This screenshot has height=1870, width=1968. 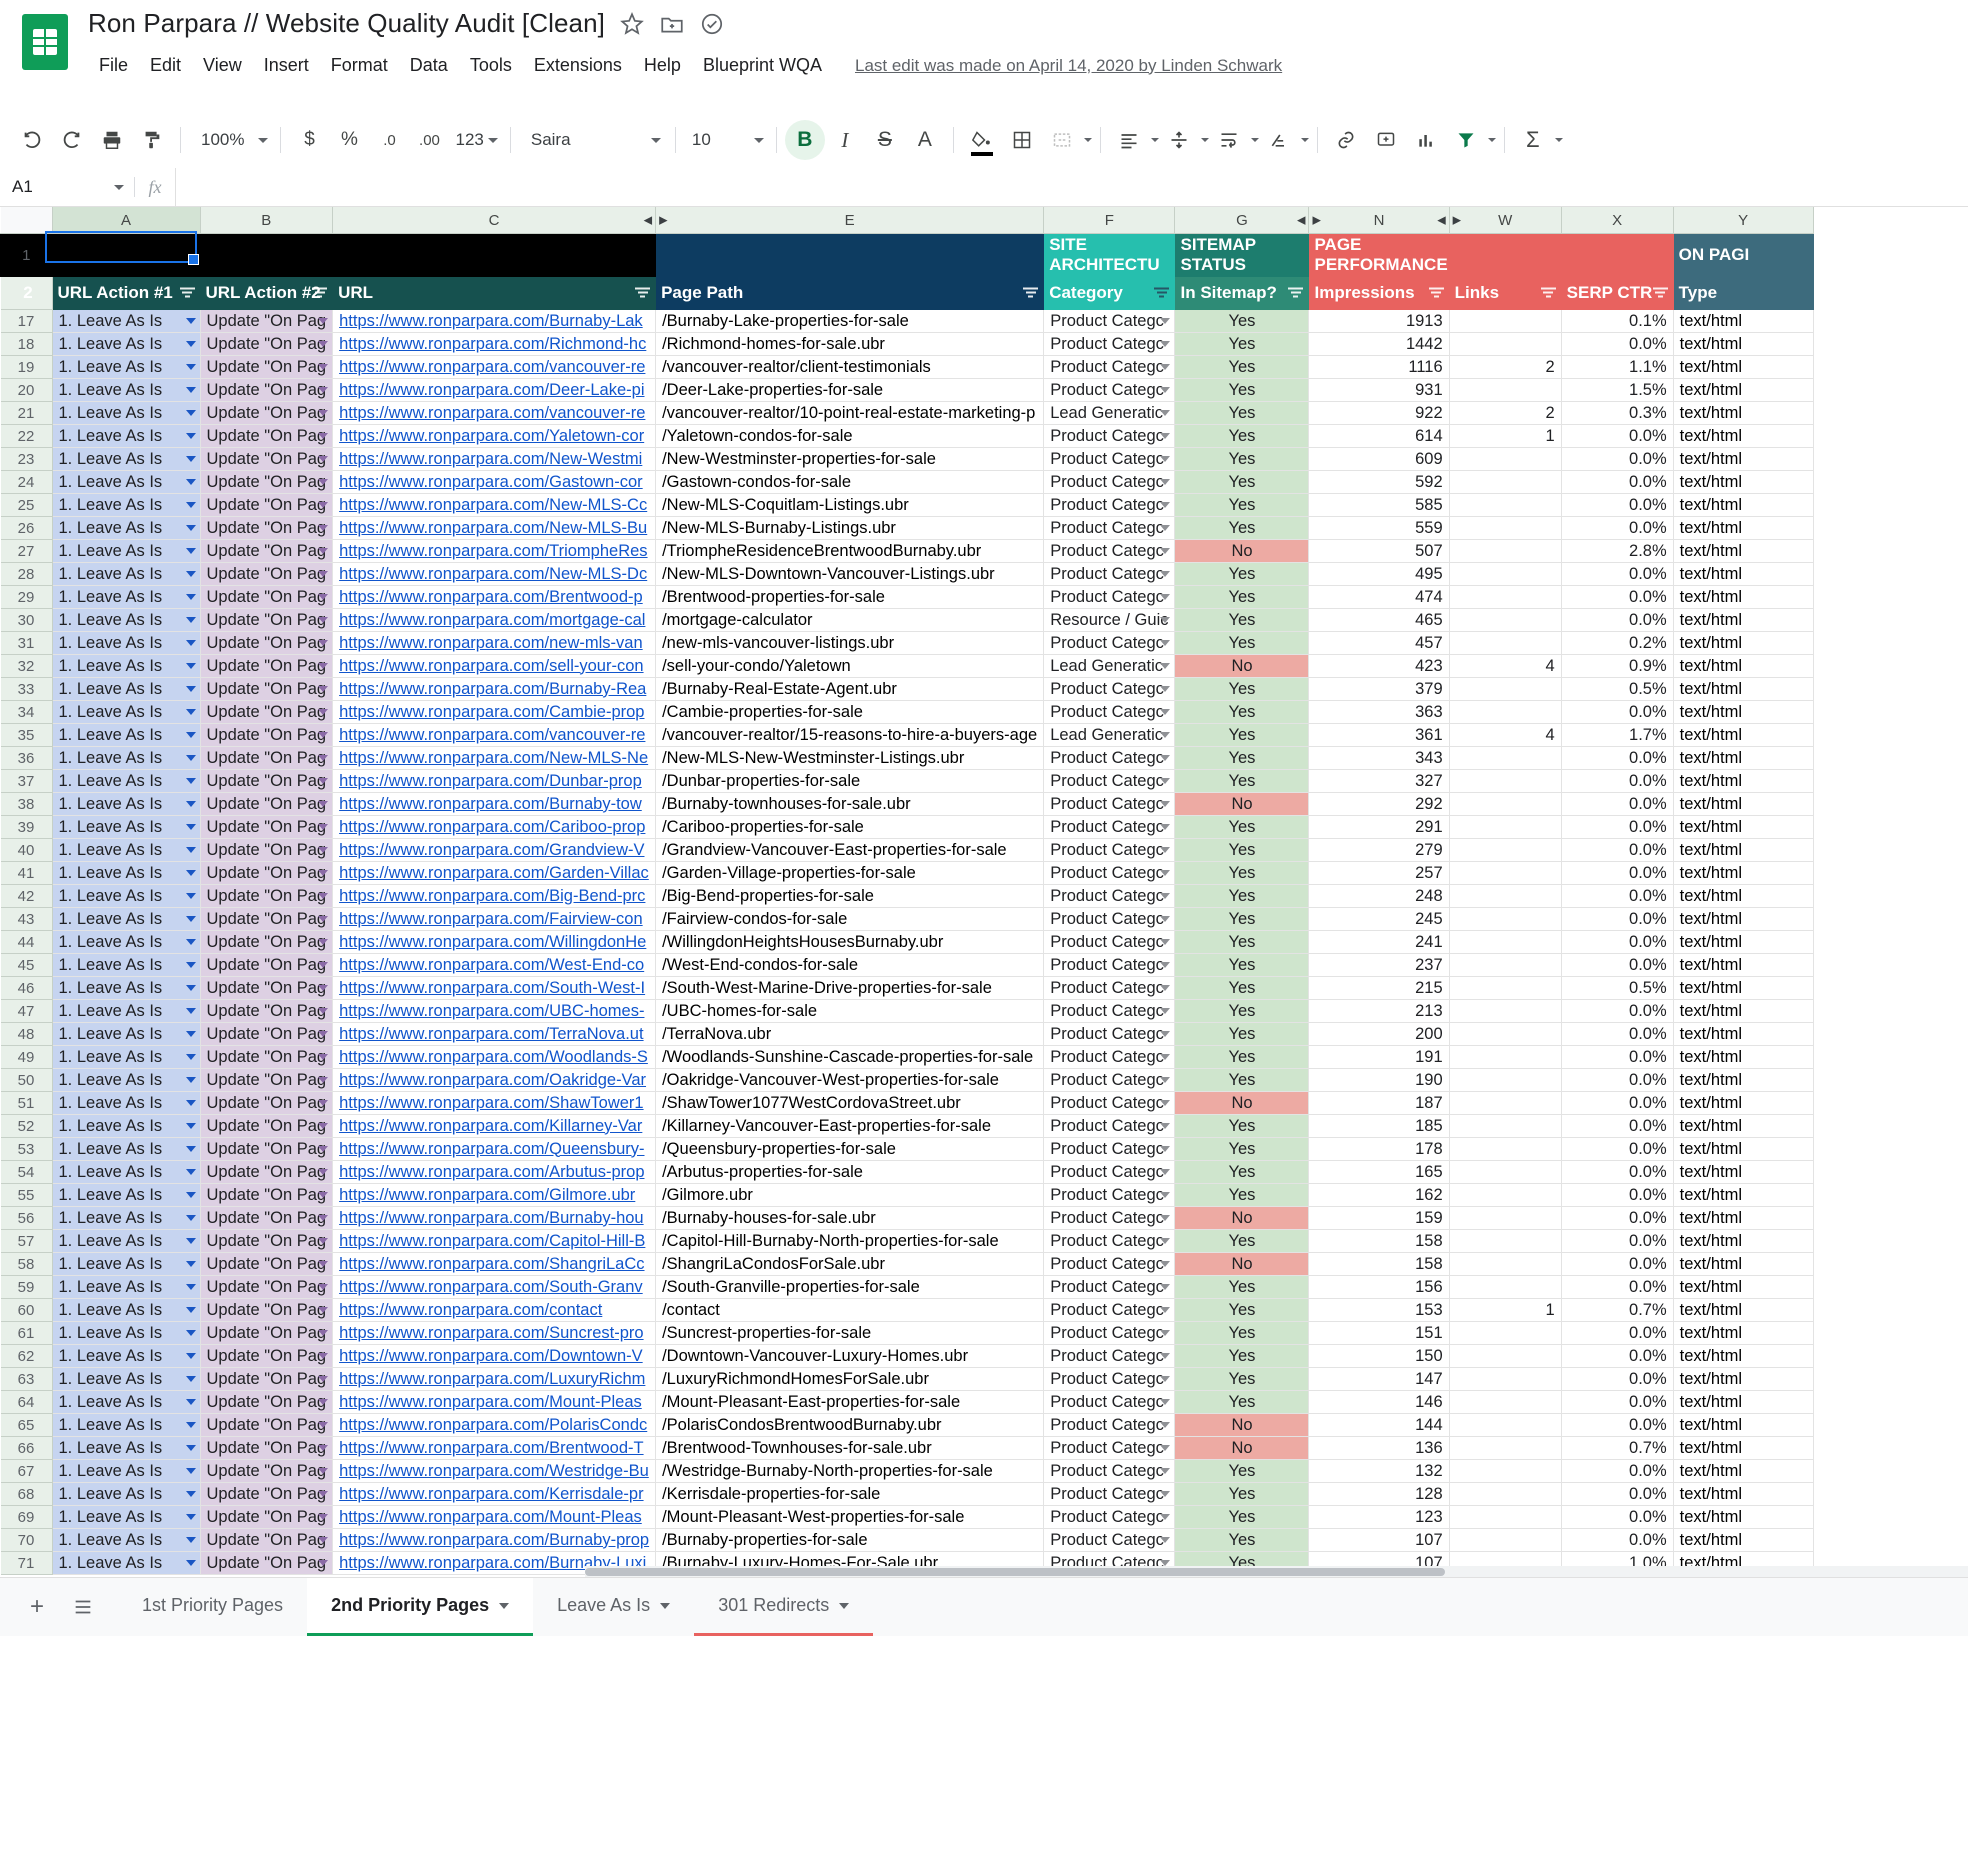 I want to click on row-header-33: 33, so click(x=26, y=689).